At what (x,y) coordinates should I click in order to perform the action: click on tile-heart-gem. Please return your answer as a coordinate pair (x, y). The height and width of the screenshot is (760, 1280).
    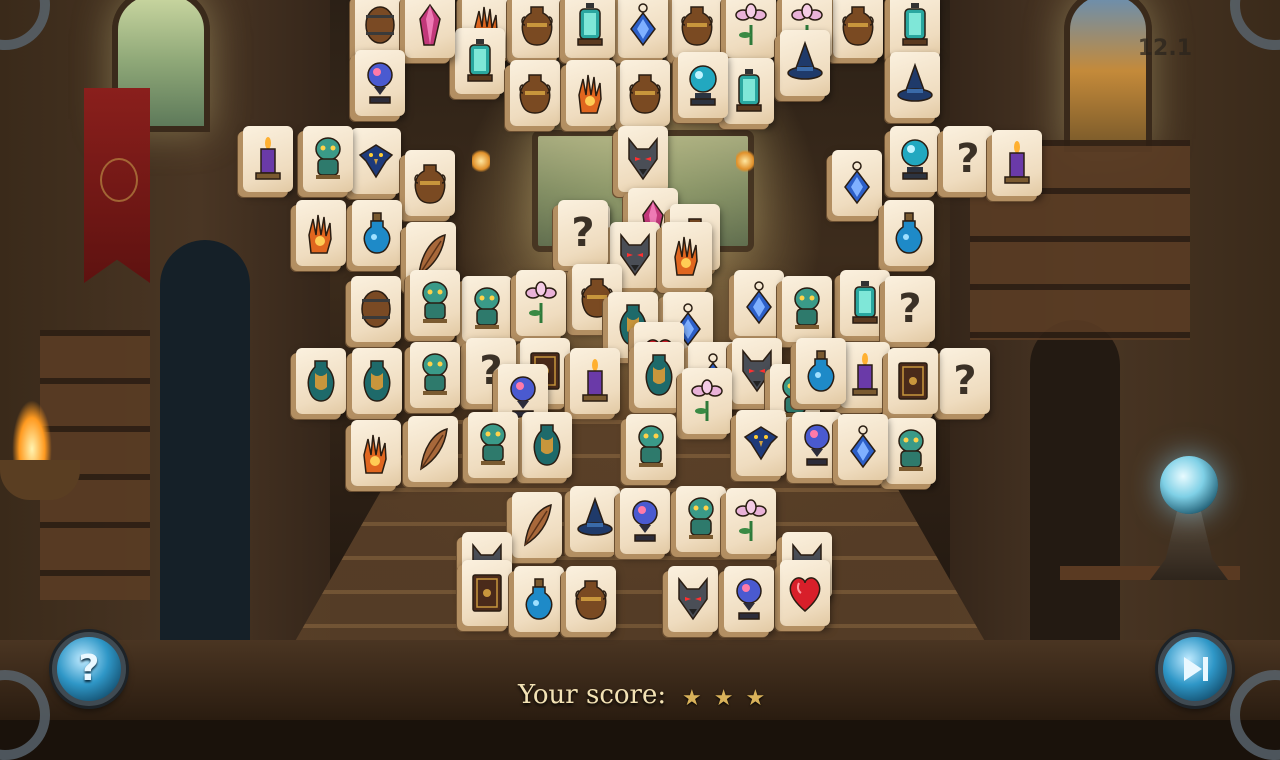
    Looking at the image, I should click on (805, 593).